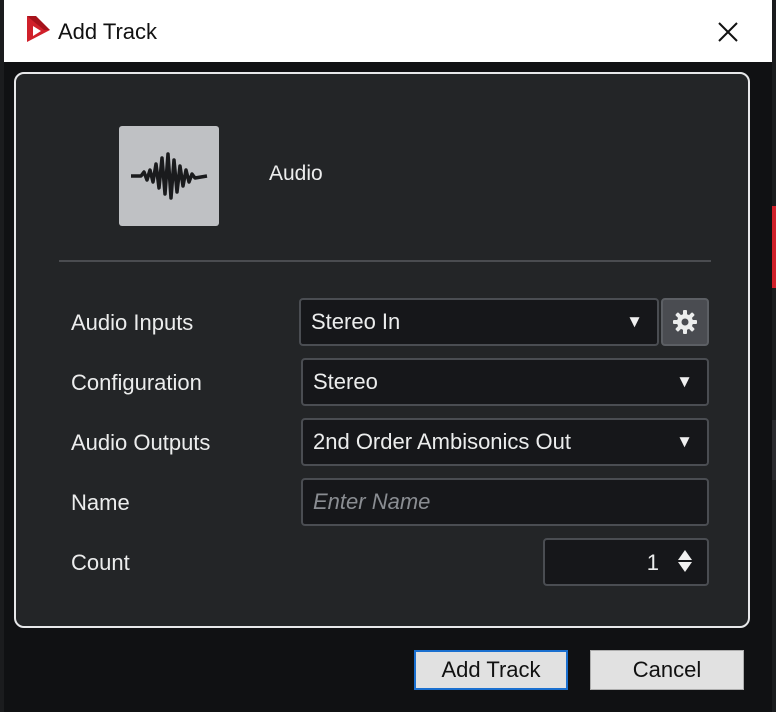 This screenshot has width=776, height=712. What do you see at coordinates (479, 322) in the screenshot?
I see `audio-inputs-select: Stereo In ▼` at bounding box center [479, 322].